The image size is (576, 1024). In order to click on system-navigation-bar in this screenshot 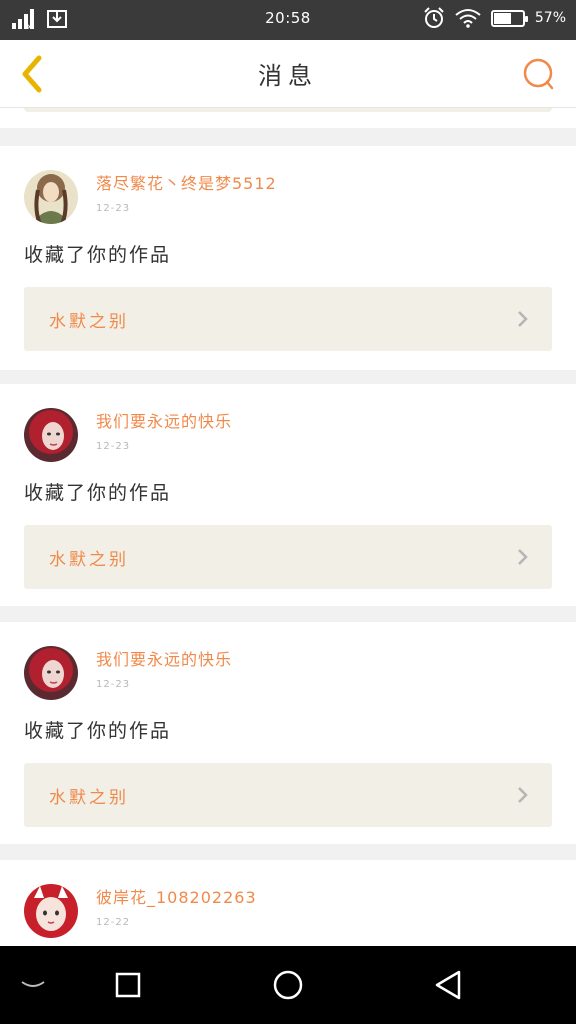, I will do `click(288, 985)`.